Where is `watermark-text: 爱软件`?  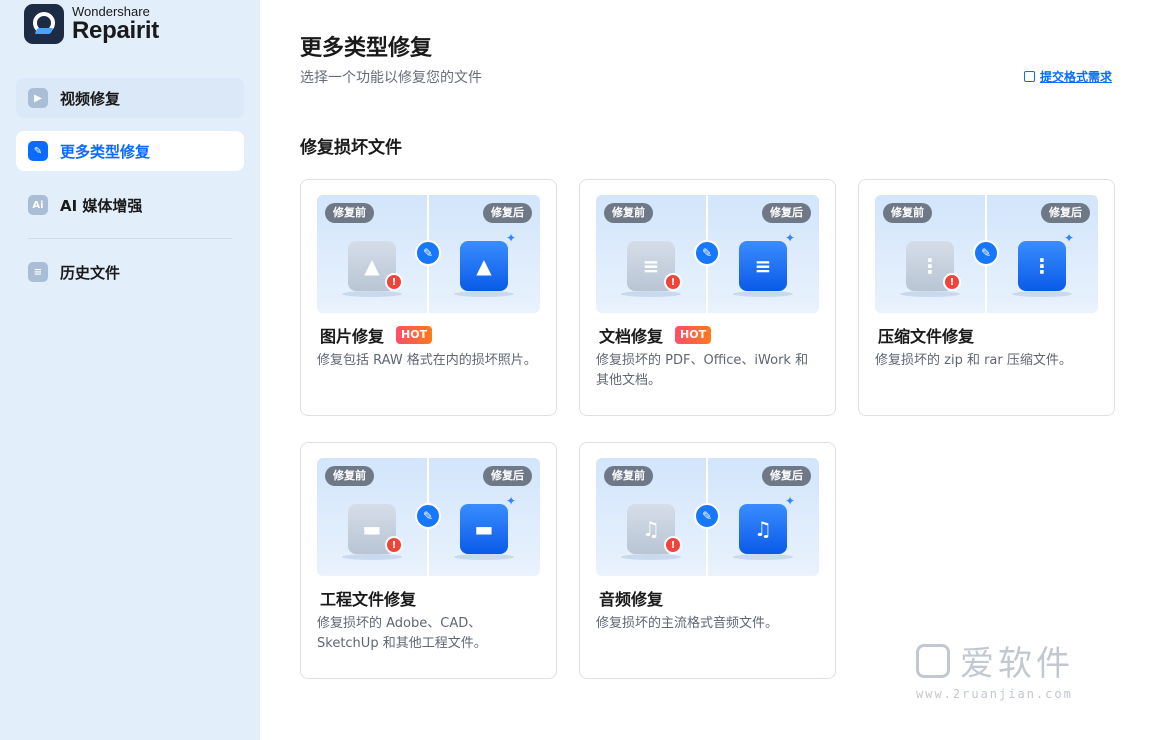 watermark-text: 爱软件 is located at coordinates (1017, 664).